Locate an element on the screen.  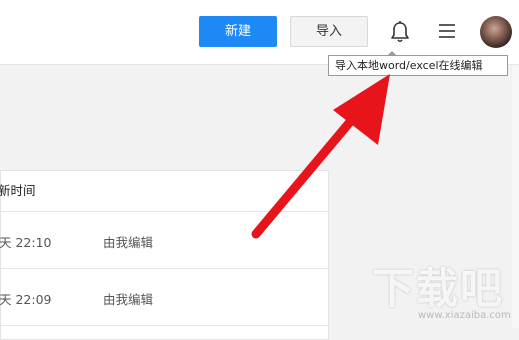
watermark-url: www.xiazaiba.com is located at coordinates (464, 315).